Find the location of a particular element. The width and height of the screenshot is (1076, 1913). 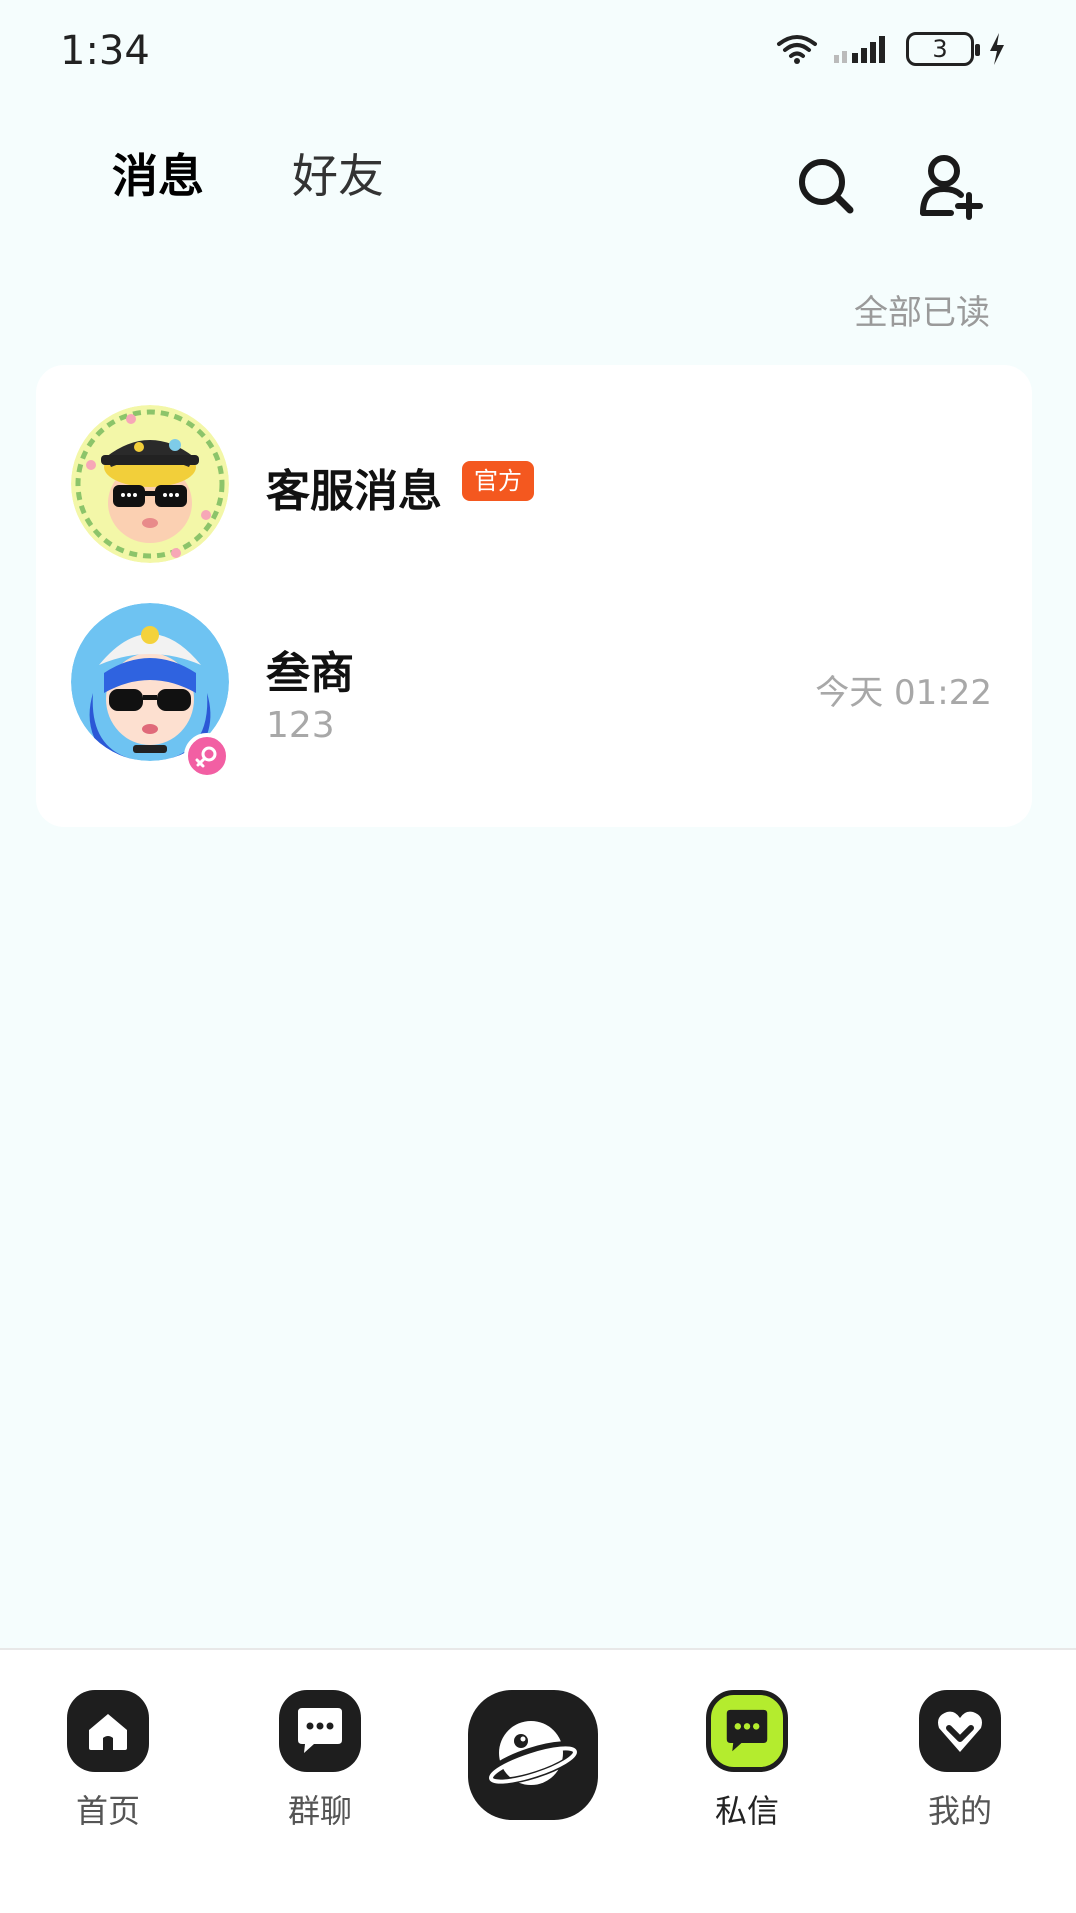

list-item-chat: 叁商 123 今天 01:22 is located at coordinates (534, 680).